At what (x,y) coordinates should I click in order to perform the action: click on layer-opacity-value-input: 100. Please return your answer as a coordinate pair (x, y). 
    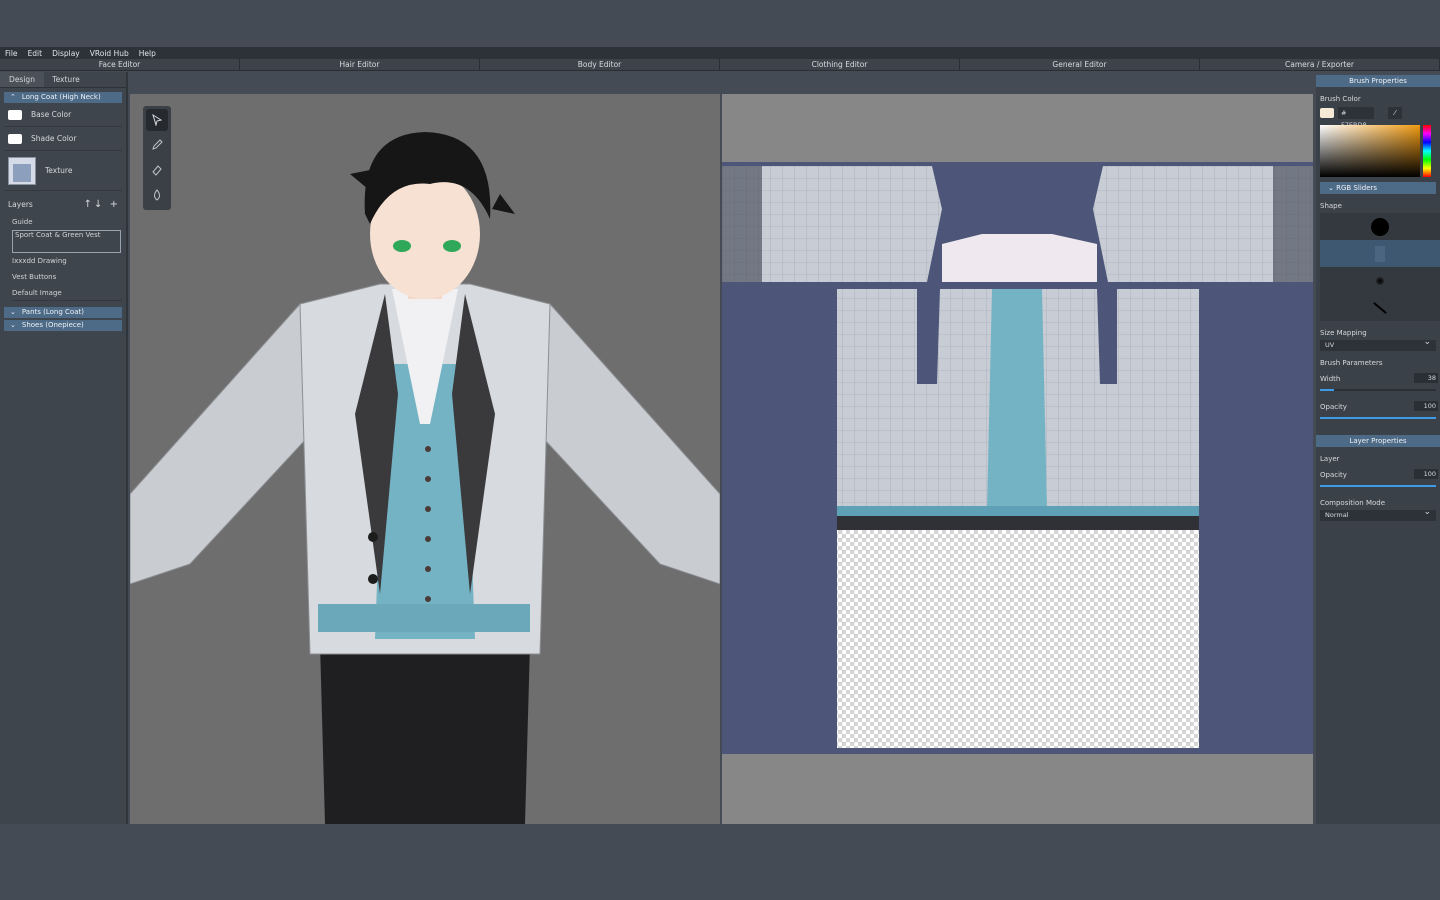
    Looking at the image, I should click on (1426, 474).